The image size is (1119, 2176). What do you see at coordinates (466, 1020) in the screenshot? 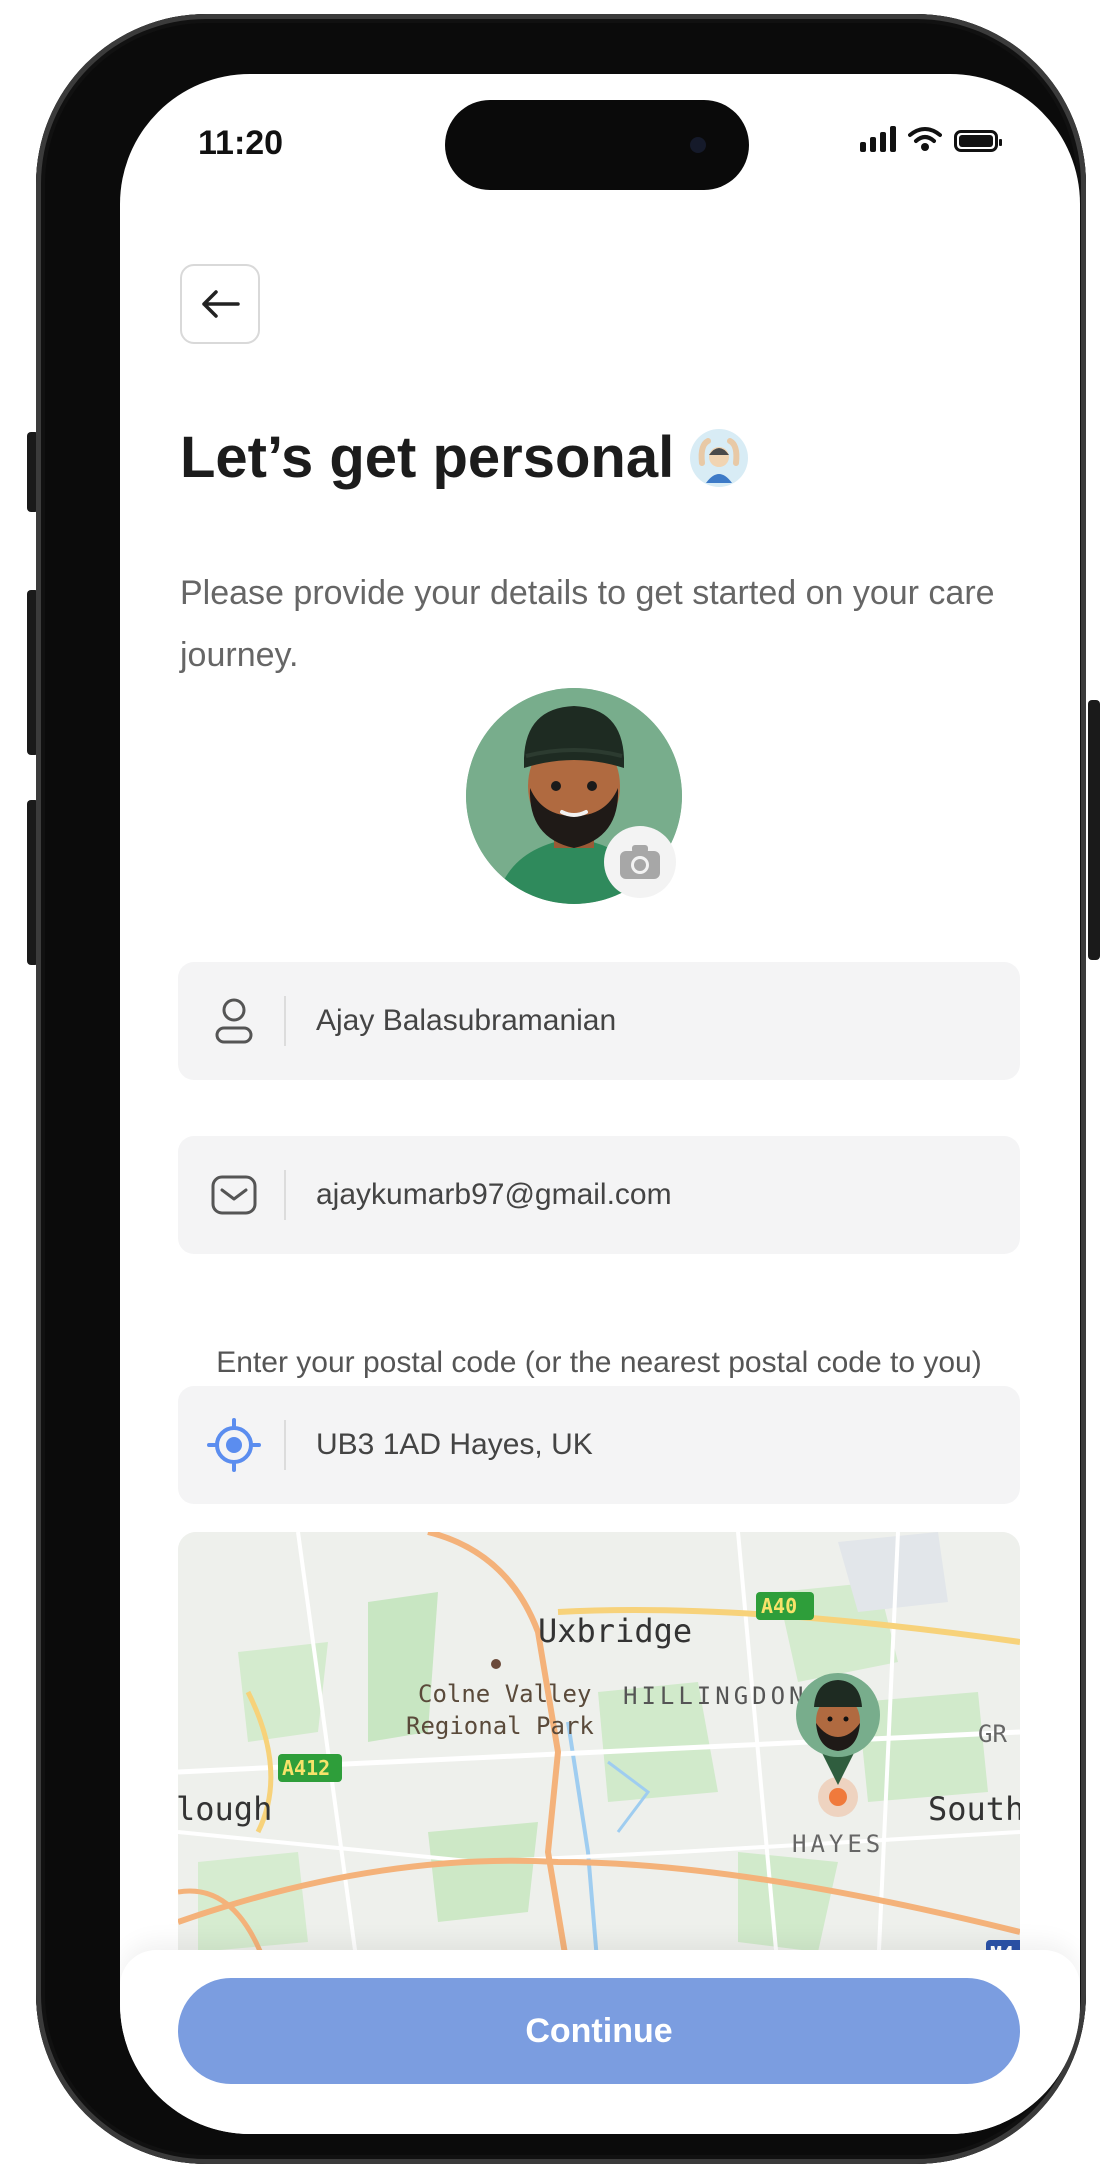
I see `name-value: Ajay Balasubramanian` at bounding box center [466, 1020].